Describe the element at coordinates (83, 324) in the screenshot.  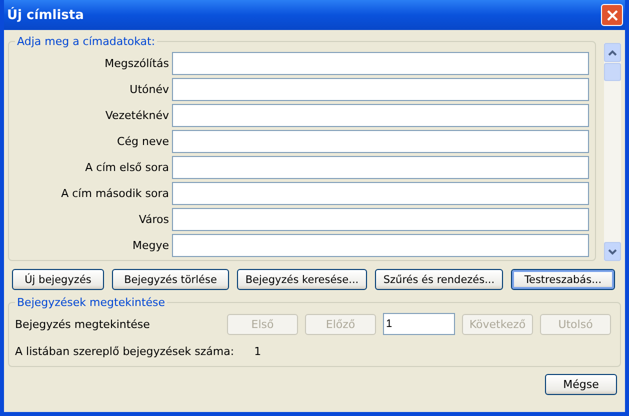
I see `navigate-label: Bejegyzés megtekintése` at that location.